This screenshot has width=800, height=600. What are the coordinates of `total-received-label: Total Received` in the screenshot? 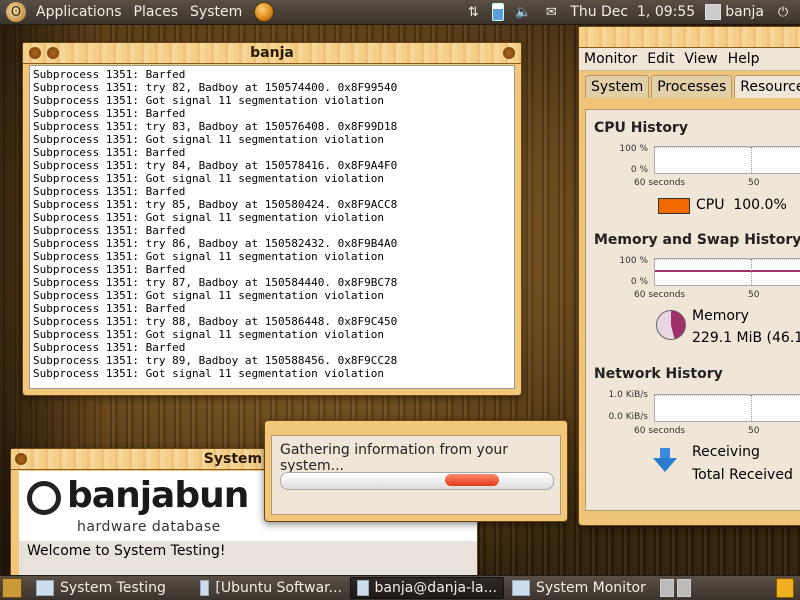 It's located at (742, 475).